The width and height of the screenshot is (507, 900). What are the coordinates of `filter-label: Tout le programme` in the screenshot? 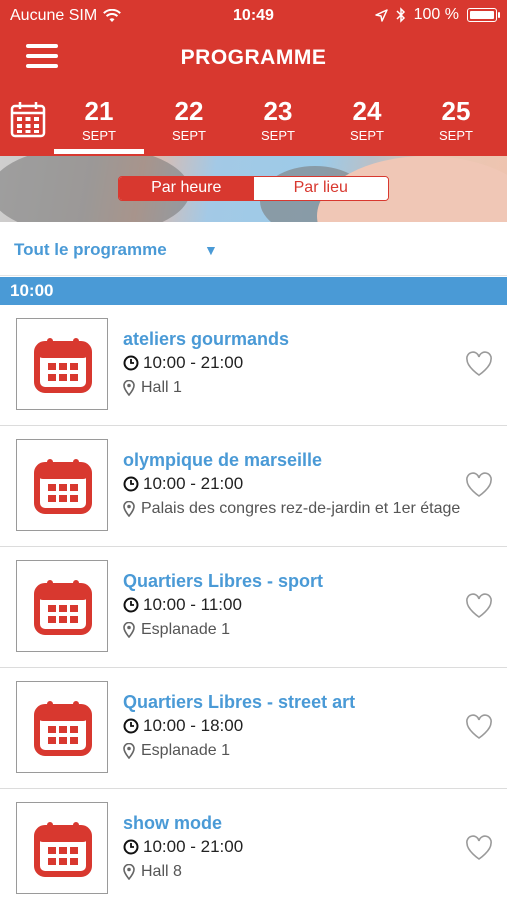 It's located at (90, 249).